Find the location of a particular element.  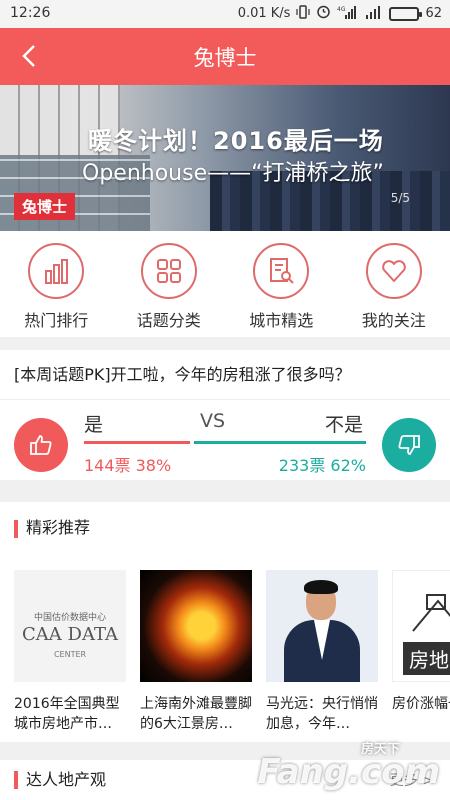

category-label: 我的关注 is located at coordinates (393, 320).